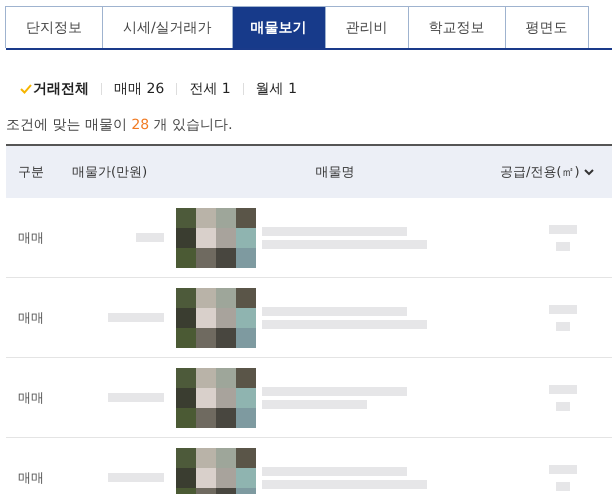 The image size is (612, 494). I want to click on filter-option: 매매 26, so click(139, 89).